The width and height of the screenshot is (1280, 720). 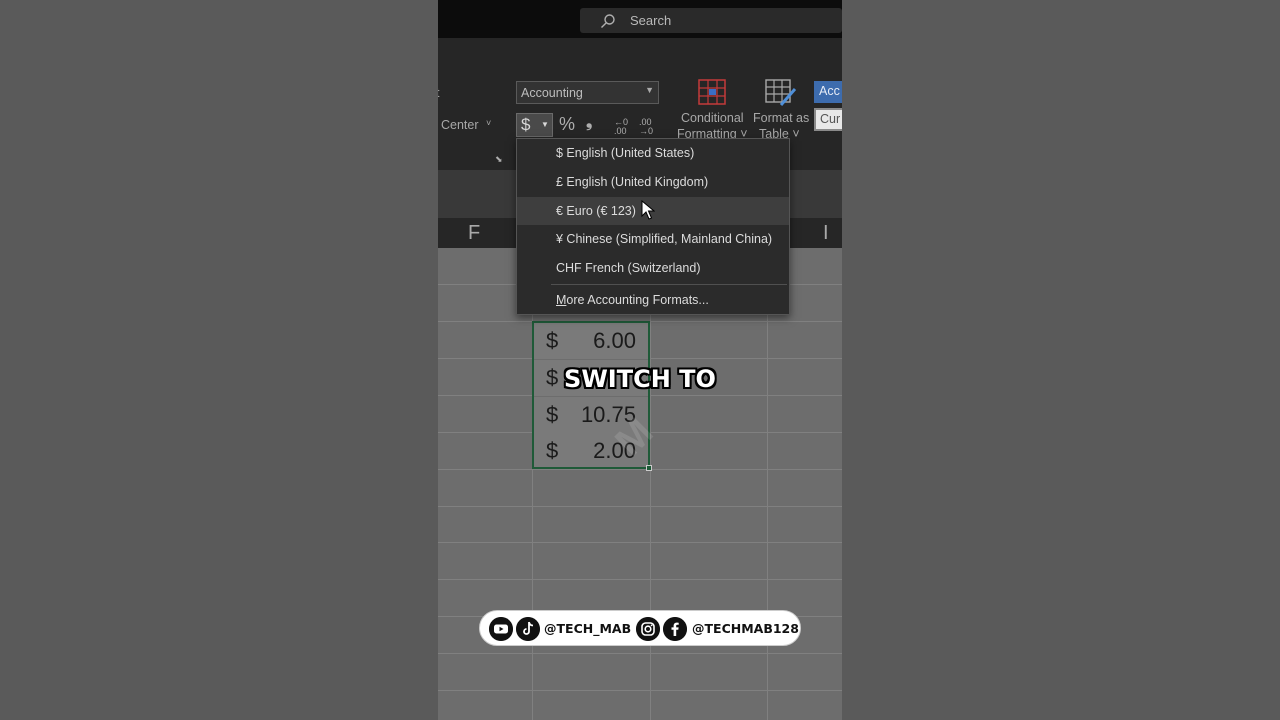 I want to click on cell-style-accounting: Acc, so click(x=828, y=92).